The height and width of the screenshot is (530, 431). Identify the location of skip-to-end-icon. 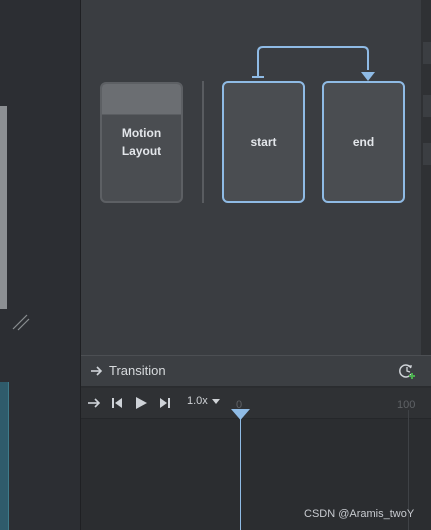
(165, 403).